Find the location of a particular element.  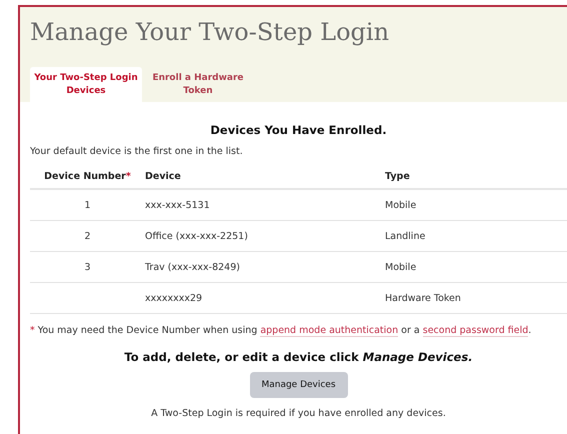

link: second password field is located at coordinates (475, 331).